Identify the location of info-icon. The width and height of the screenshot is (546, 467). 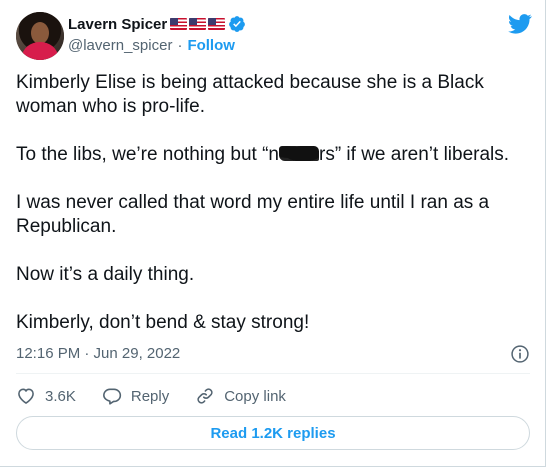
(520, 354).